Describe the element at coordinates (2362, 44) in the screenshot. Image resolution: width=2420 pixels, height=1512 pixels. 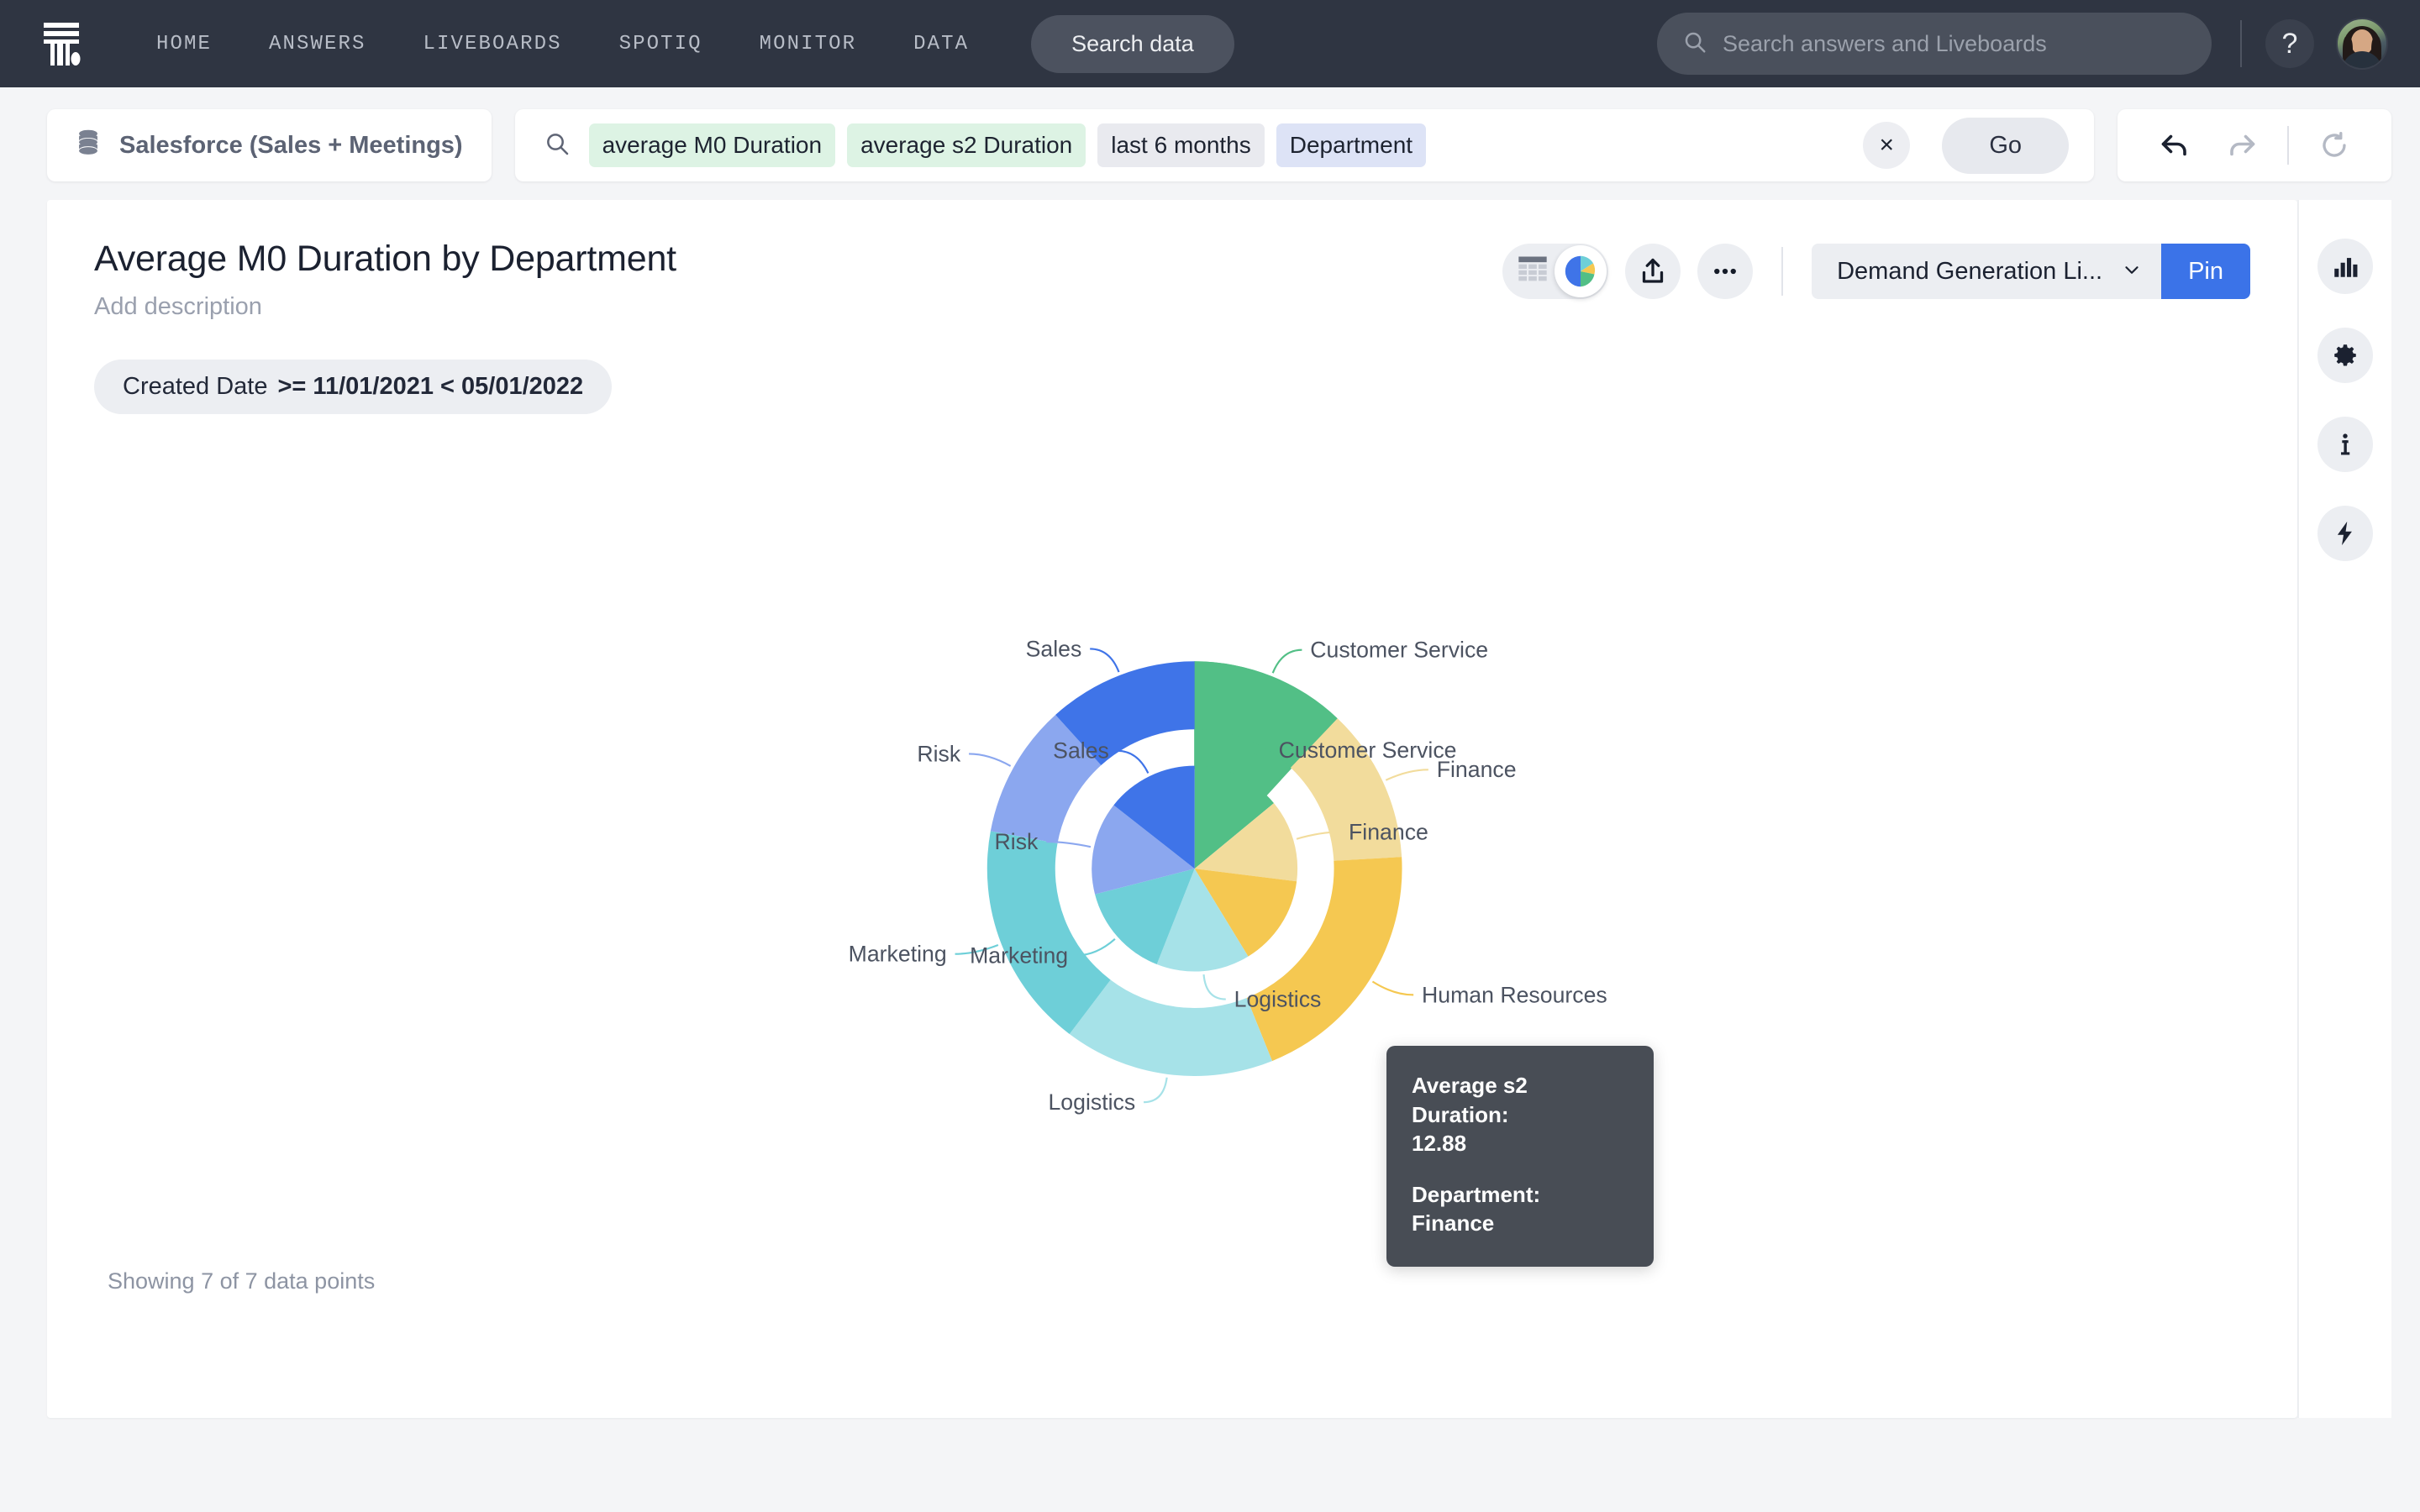
I see `user-avatar` at that location.